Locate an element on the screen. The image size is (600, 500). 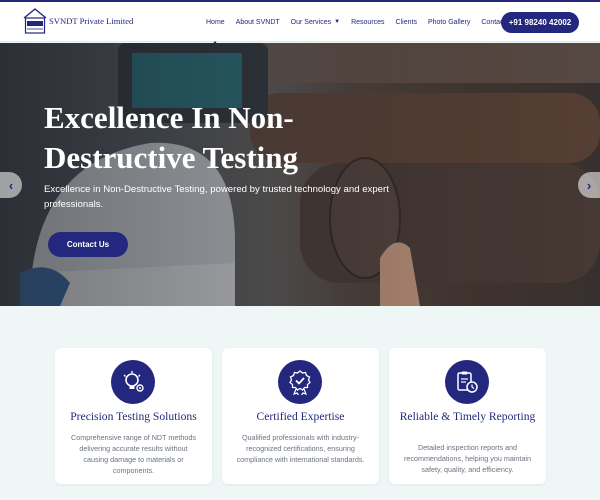
nav-clients: Clients is located at coordinates (406, 22).